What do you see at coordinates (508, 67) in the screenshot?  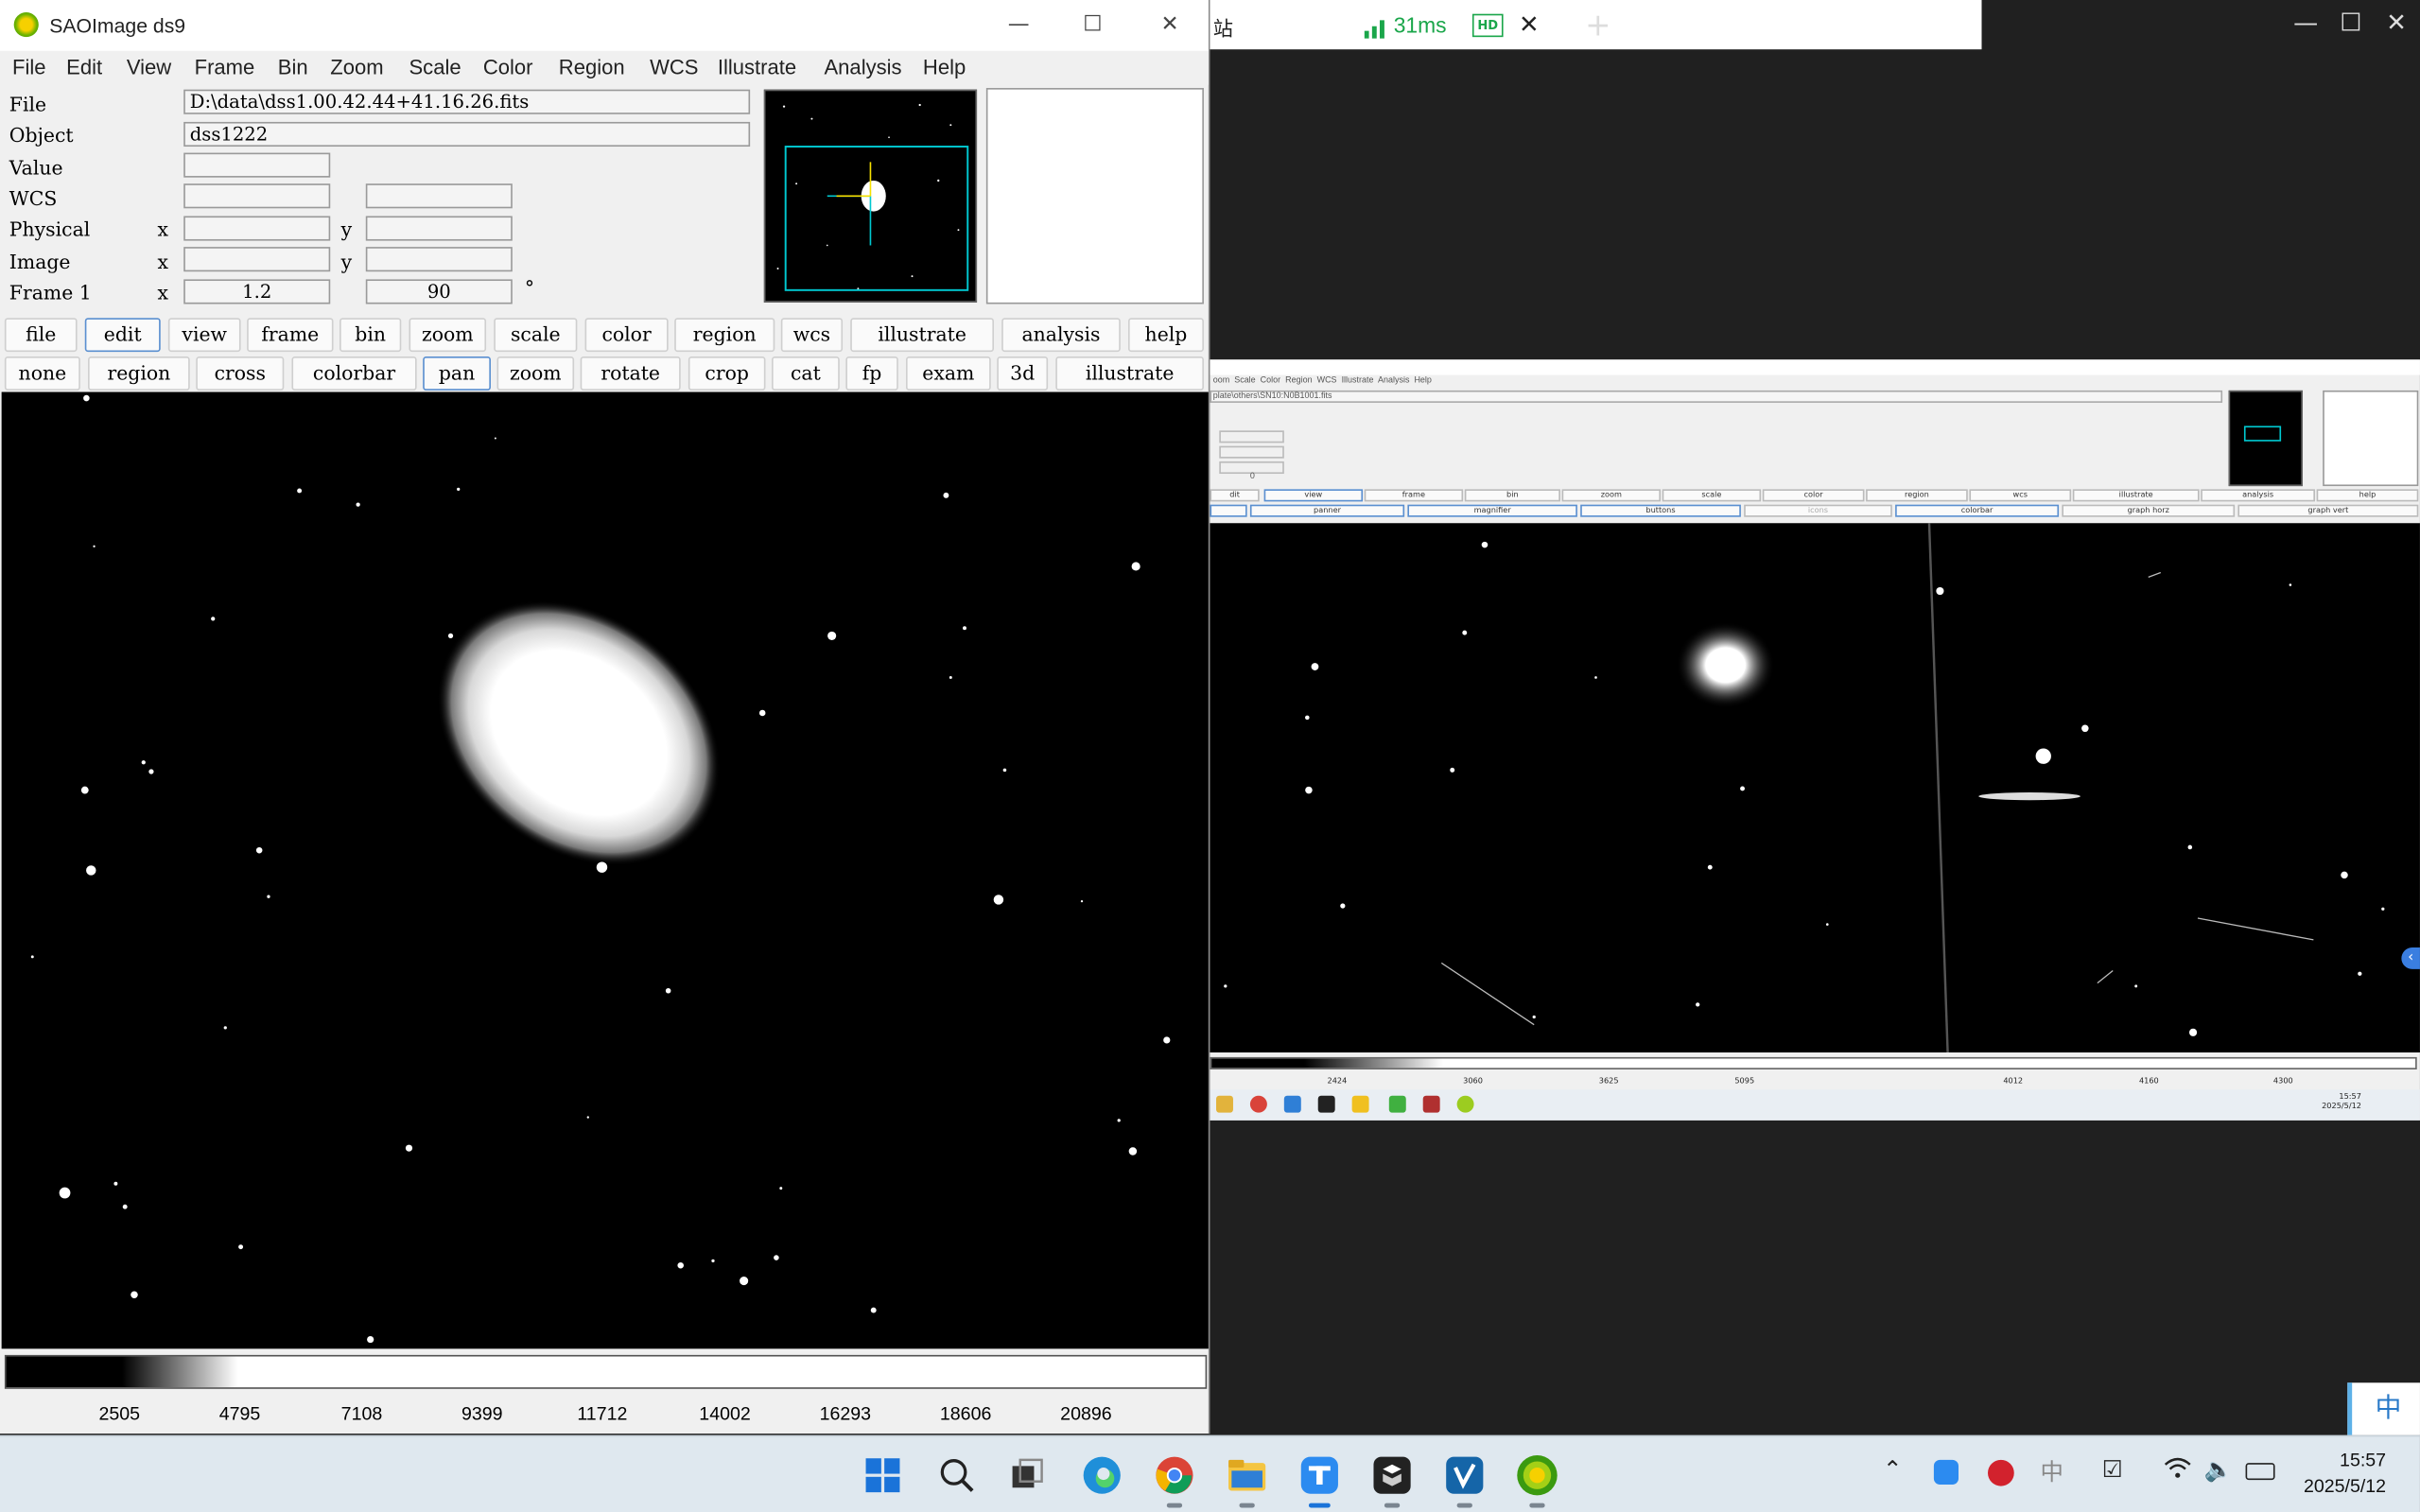 I see `menu-color: Color` at bounding box center [508, 67].